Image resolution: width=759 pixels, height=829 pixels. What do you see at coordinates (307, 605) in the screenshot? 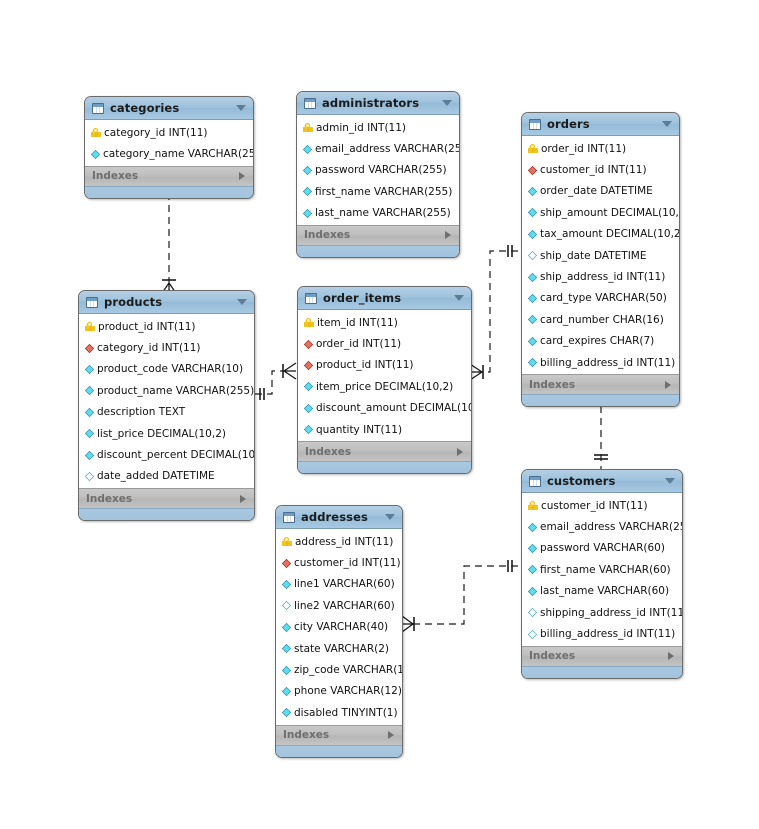
I see `column-name: line2` at bounding box center [307, 605].